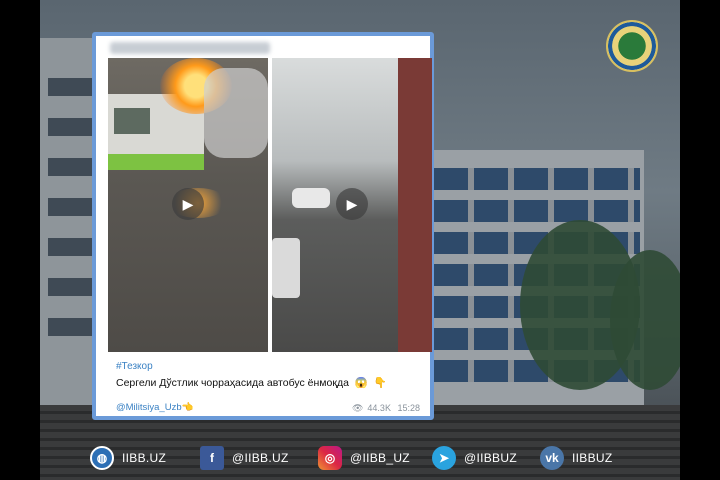 The width and height of the screenshot is (720, 480). What do you see at coordinates (190, 48) in the screenshot?
I see `blurred-channel-name` at bounding box center [190, 48].